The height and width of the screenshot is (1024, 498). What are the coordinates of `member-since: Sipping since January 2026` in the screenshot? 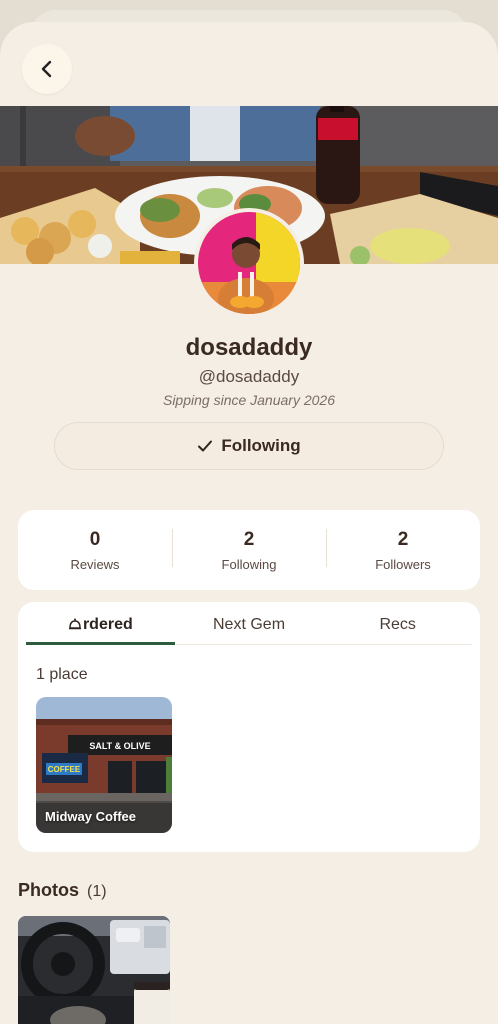 It's located at (248, 400).